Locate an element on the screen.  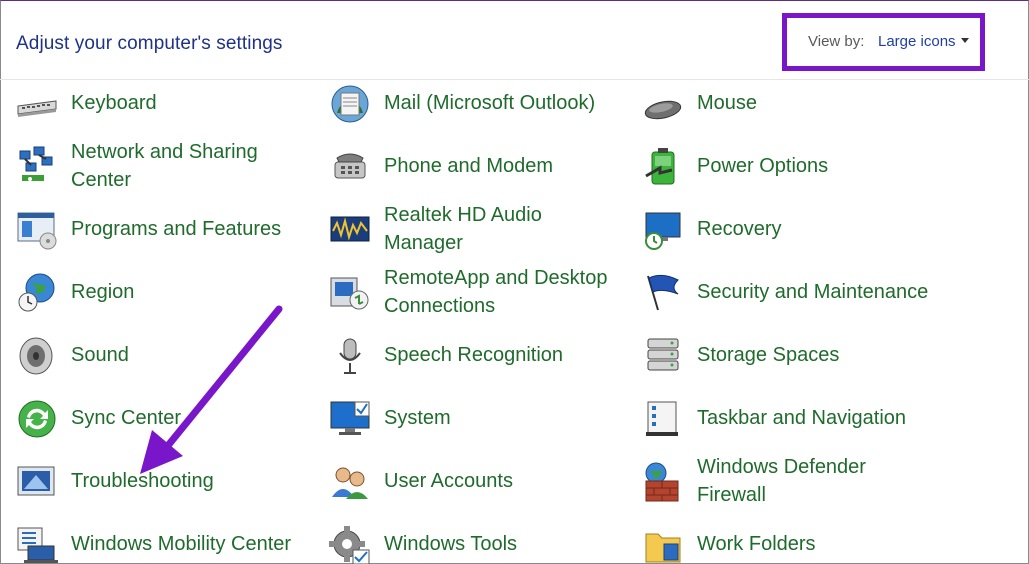
folder-icon is located at coordinates (663, 548).